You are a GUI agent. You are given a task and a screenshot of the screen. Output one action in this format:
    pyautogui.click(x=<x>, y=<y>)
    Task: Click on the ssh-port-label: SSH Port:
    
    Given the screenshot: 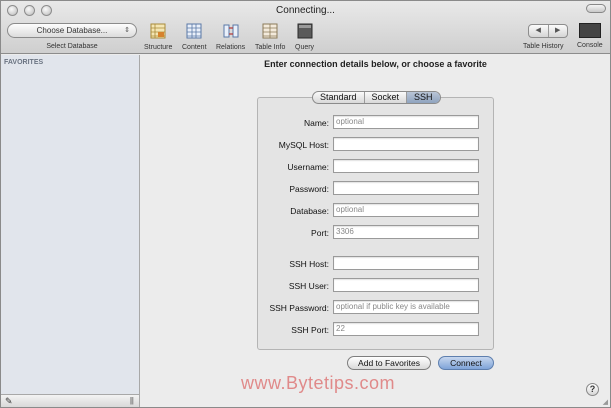 What is the action you would take?
    pyautogui.click(x=310, y=330)
    